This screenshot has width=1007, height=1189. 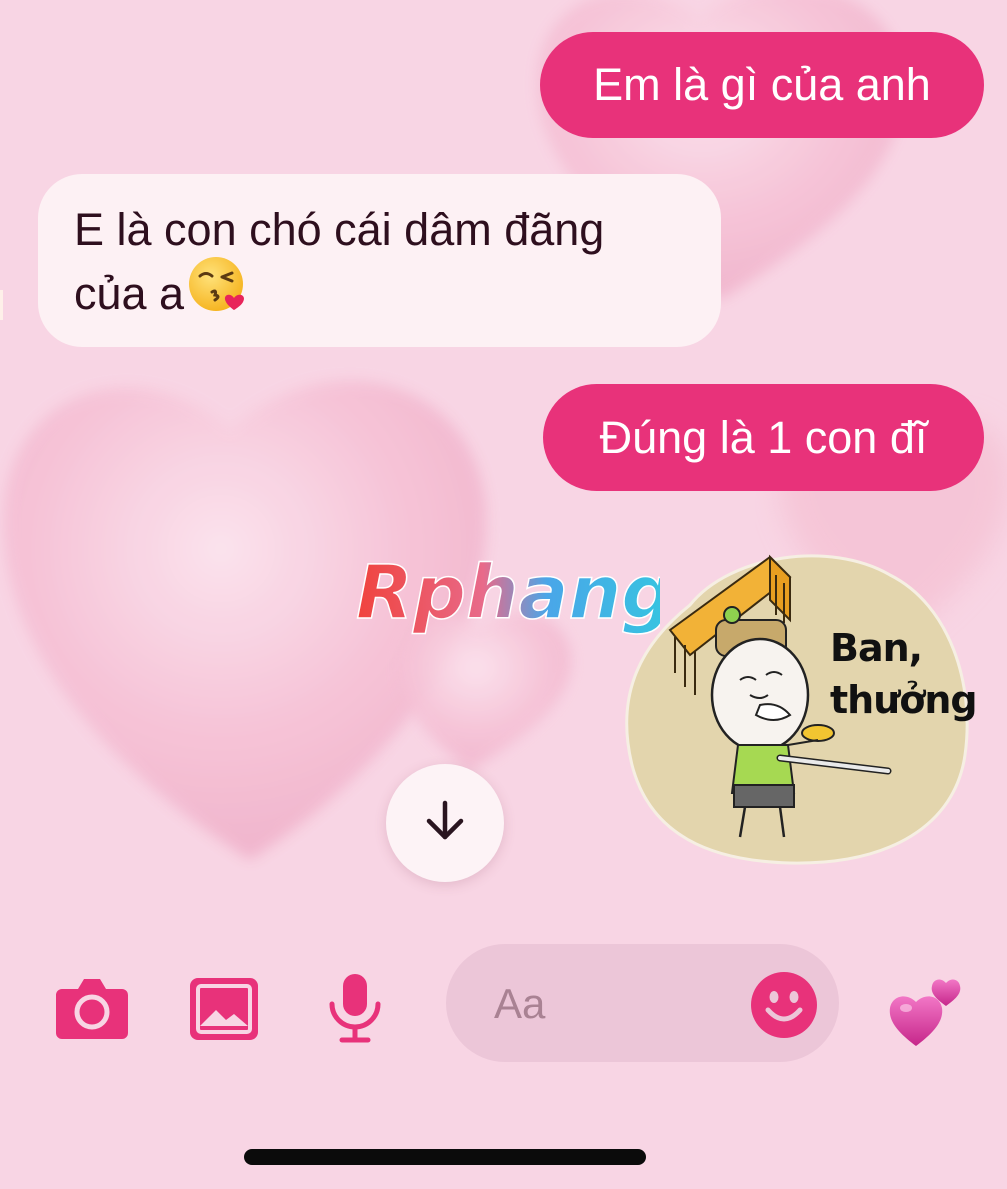 I want to click on message-bubble-sent: Đúng là 1 con đĩ, so click(x=763, y=437).